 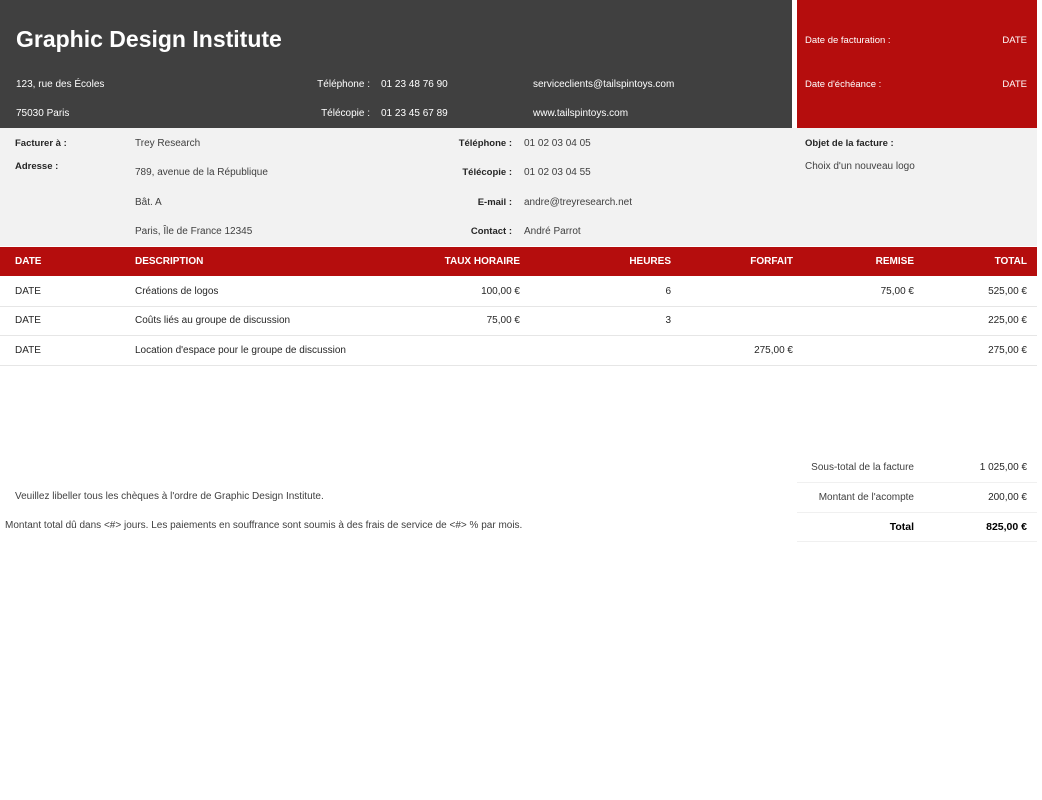 What do you see at coordinates (1003, 467) in the screenshot?
I see `subtotal-value: 1 025,00 €` at bounding box center [1003, 467].